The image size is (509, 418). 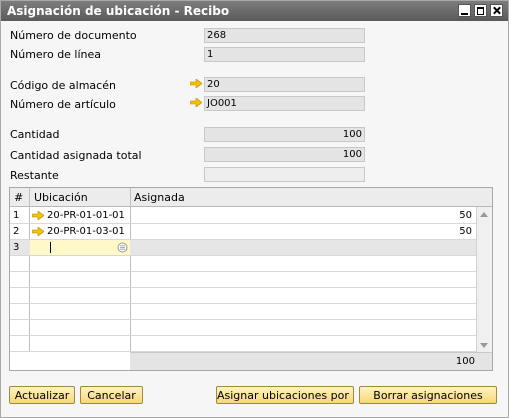 What do you see at coordinates (217, 35) in the screenshot?
I see `doc-number-value: 268` at bounding box center [217, 35].